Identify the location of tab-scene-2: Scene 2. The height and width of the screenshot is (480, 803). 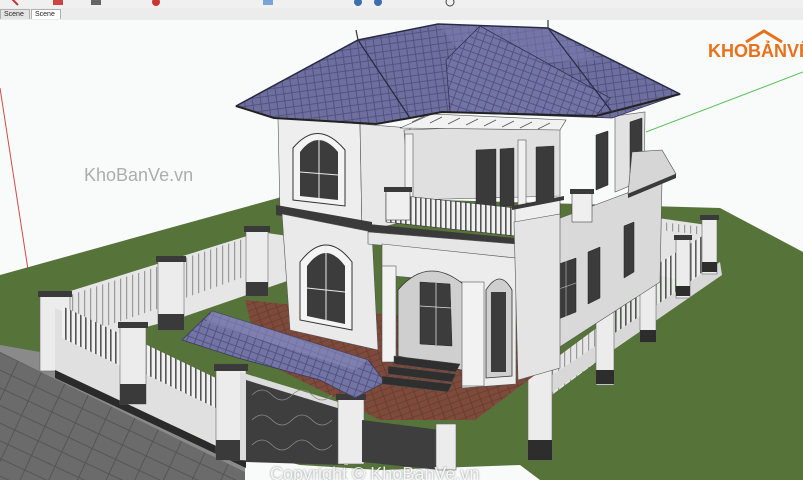
(15, 18).